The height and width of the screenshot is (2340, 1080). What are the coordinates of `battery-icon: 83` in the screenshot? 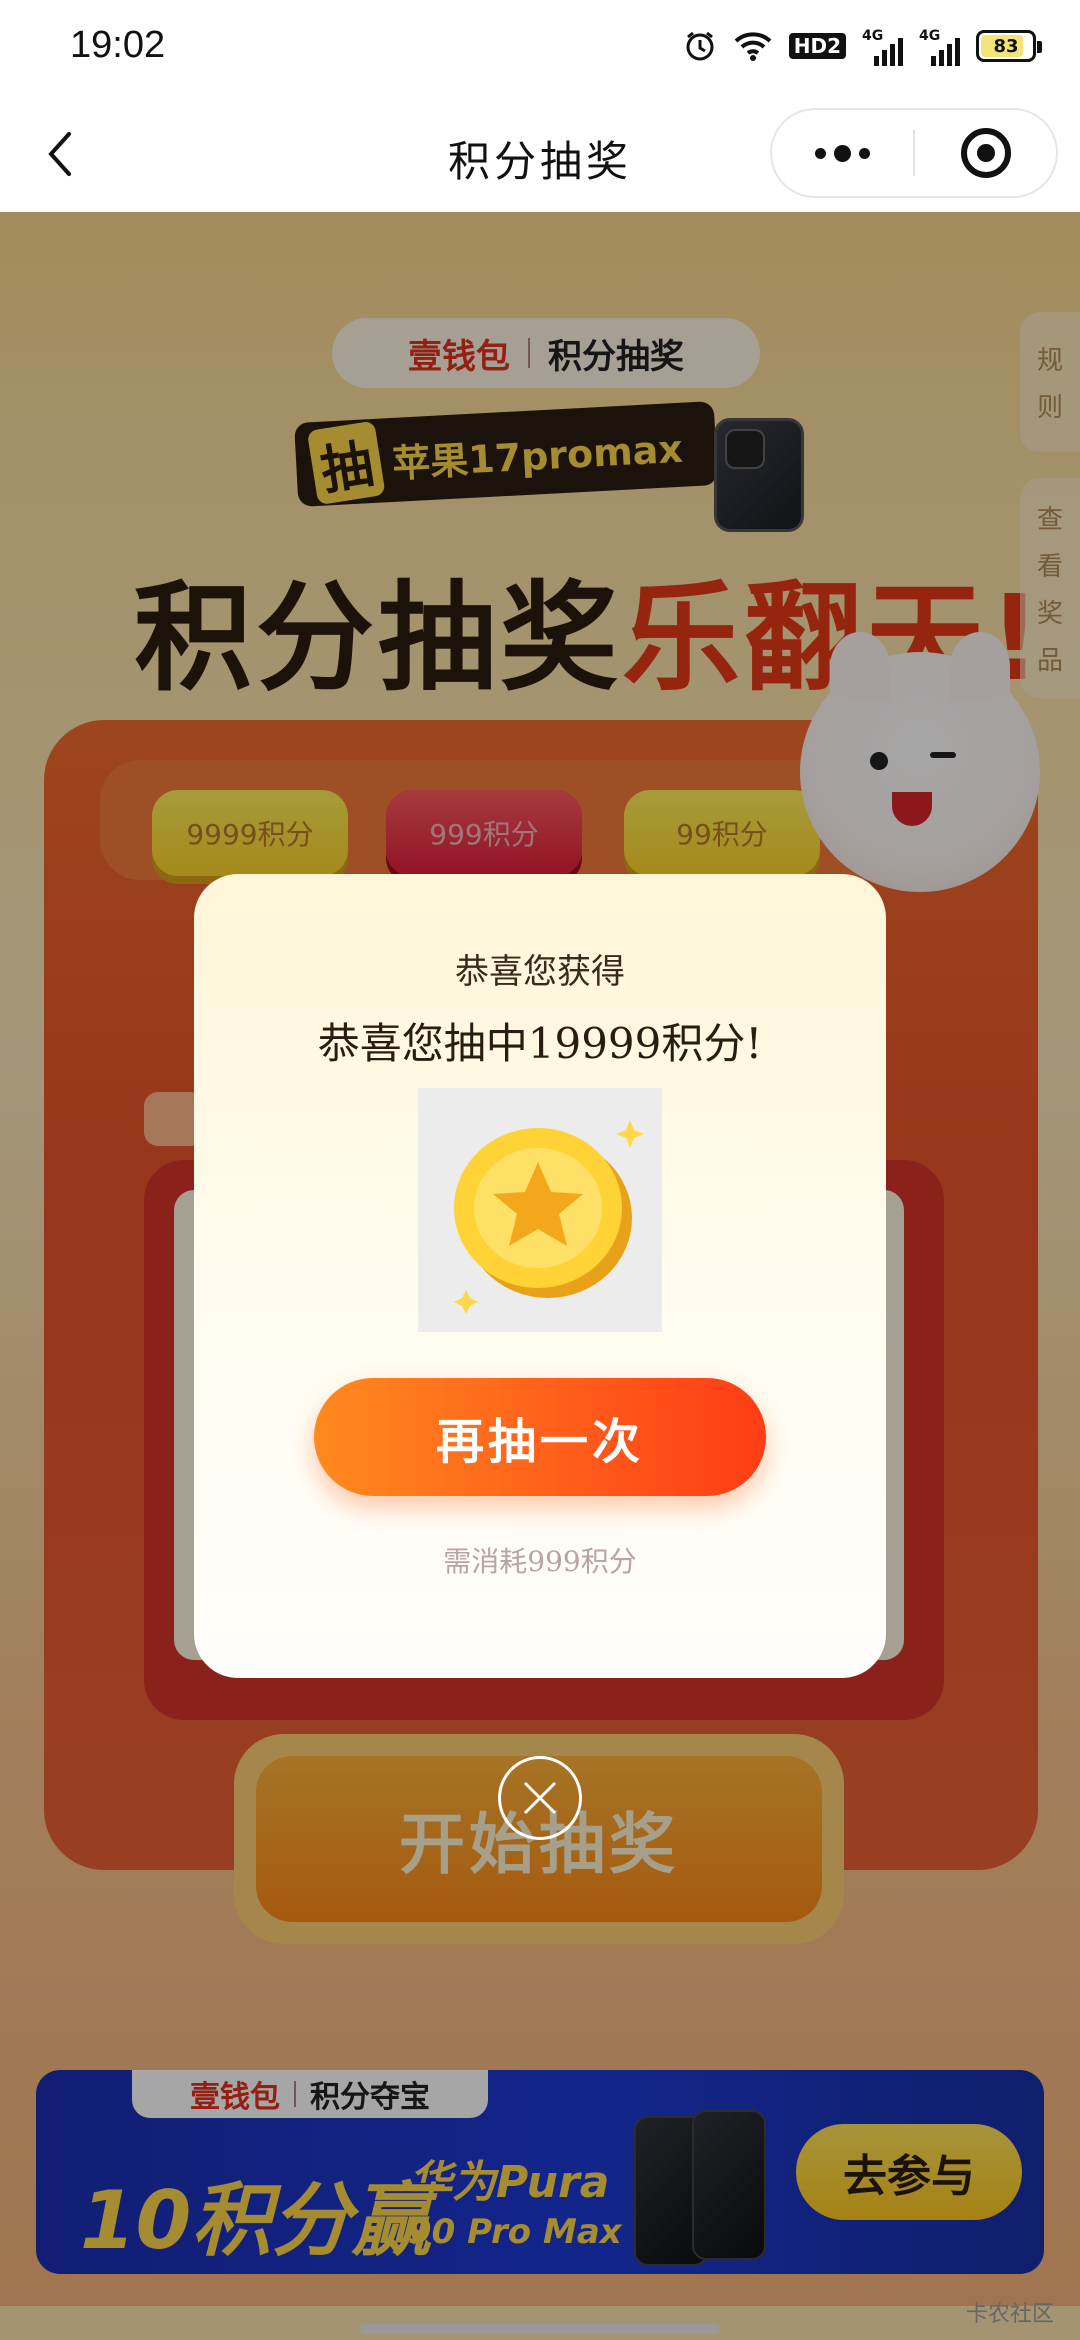 It's located at (1009, 46).